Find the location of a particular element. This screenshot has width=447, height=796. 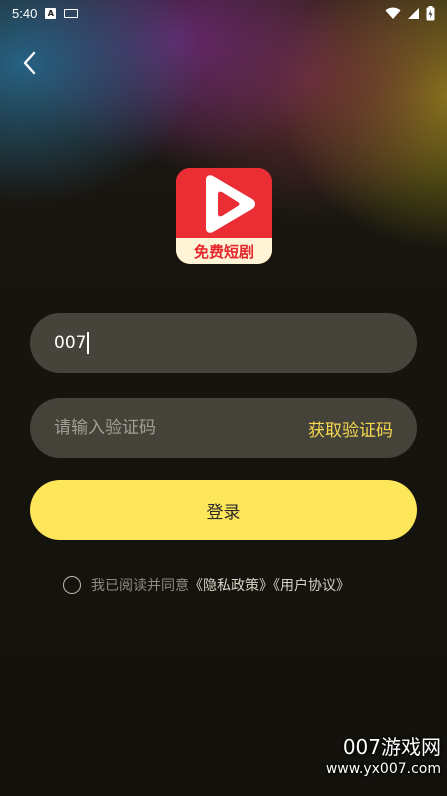

code-field: 获取验证码 is located at coordinates (223, 428).